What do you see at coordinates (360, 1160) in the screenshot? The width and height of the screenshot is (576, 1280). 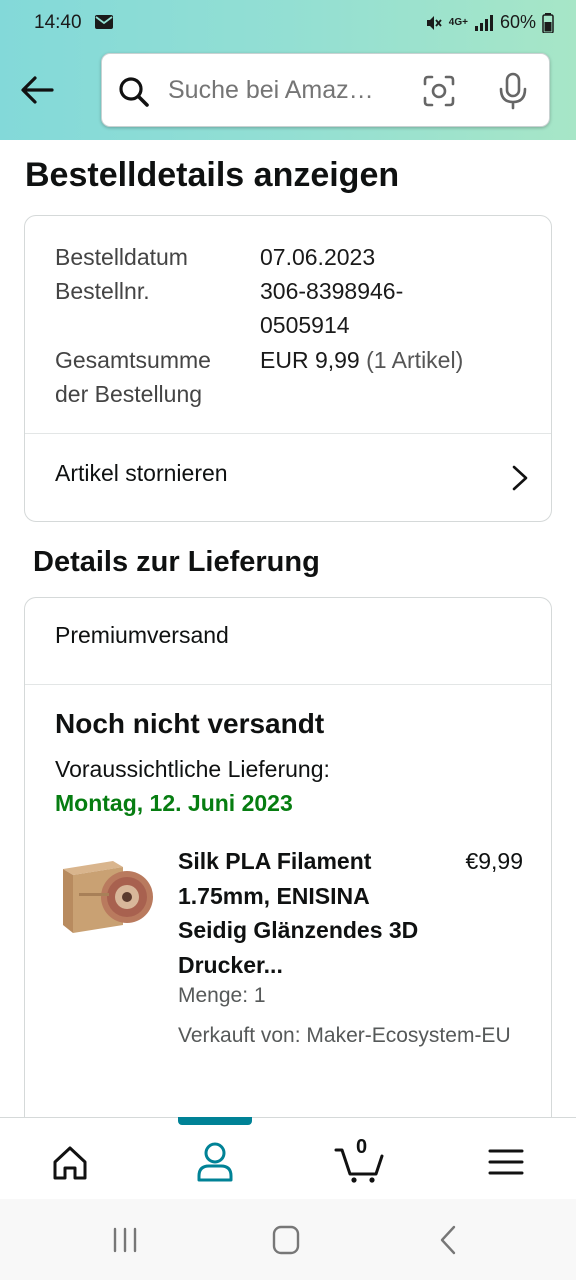 I see `cart-button: 0` at bounding box center [360, 1160].